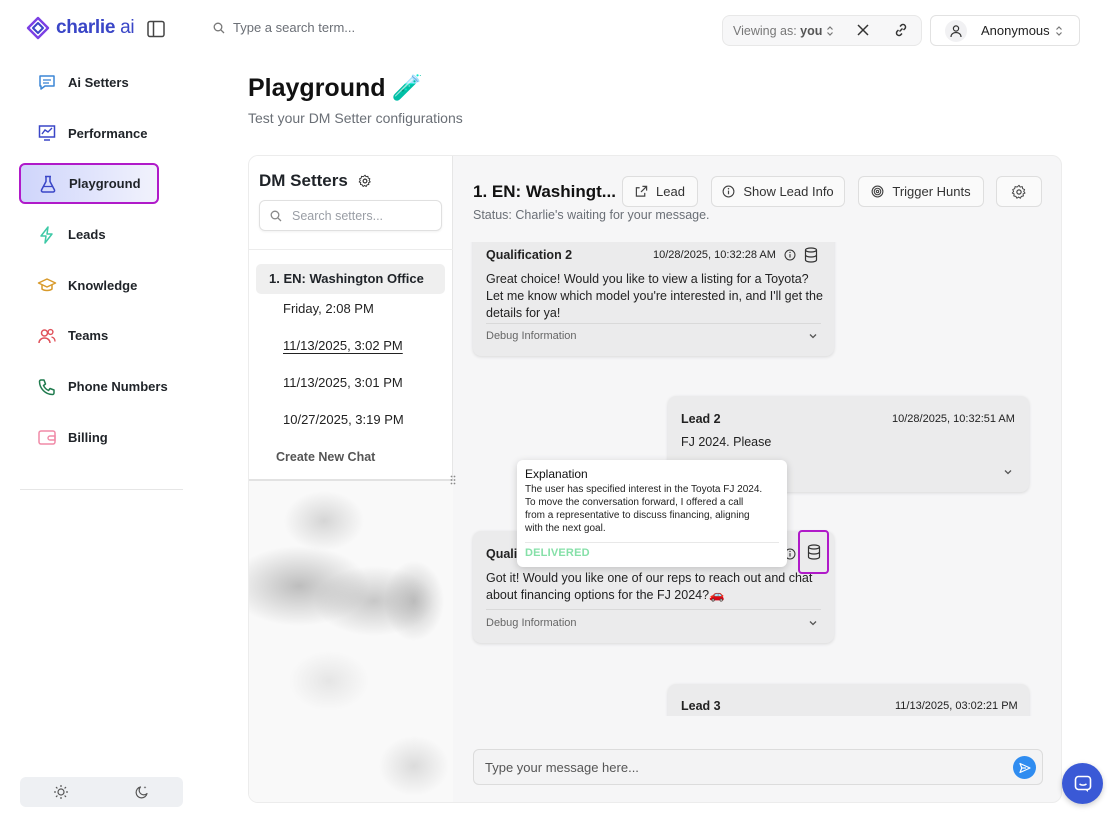 This screenshot has height=821, width=1120. I want to click on brand-name: charlie ai, so click(95, 27).